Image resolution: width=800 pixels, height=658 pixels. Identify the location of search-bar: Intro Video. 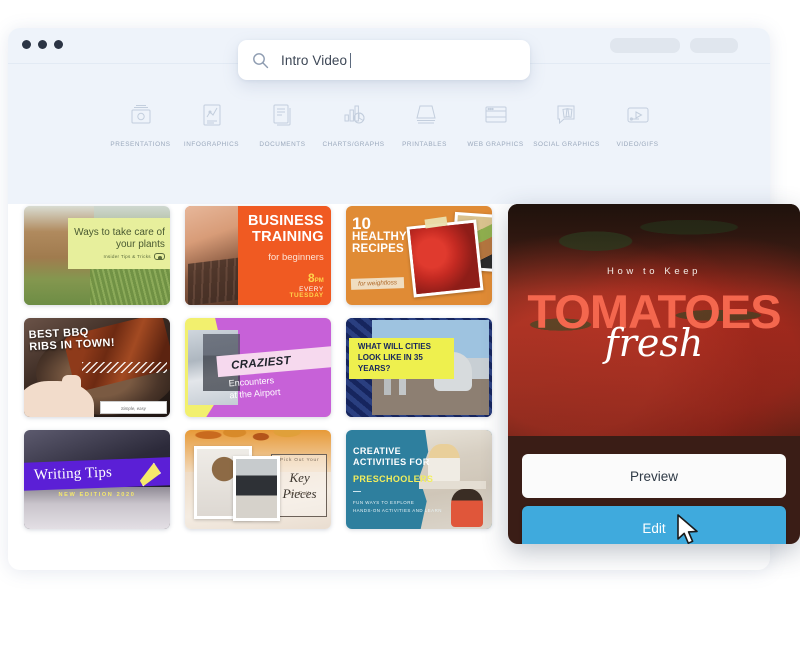
(384, 60).